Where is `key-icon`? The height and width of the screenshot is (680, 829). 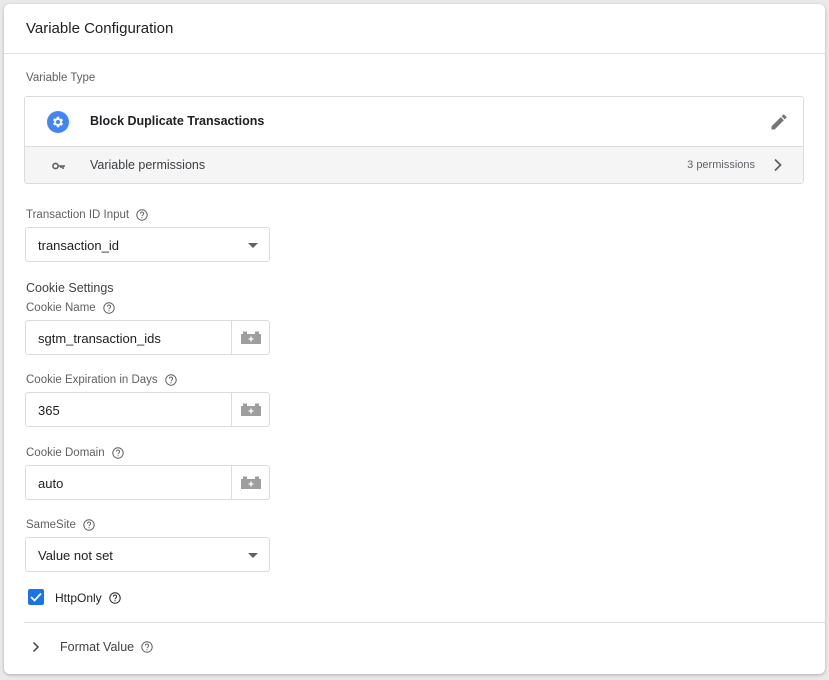 key-icon is located at coordinates (59, 165).